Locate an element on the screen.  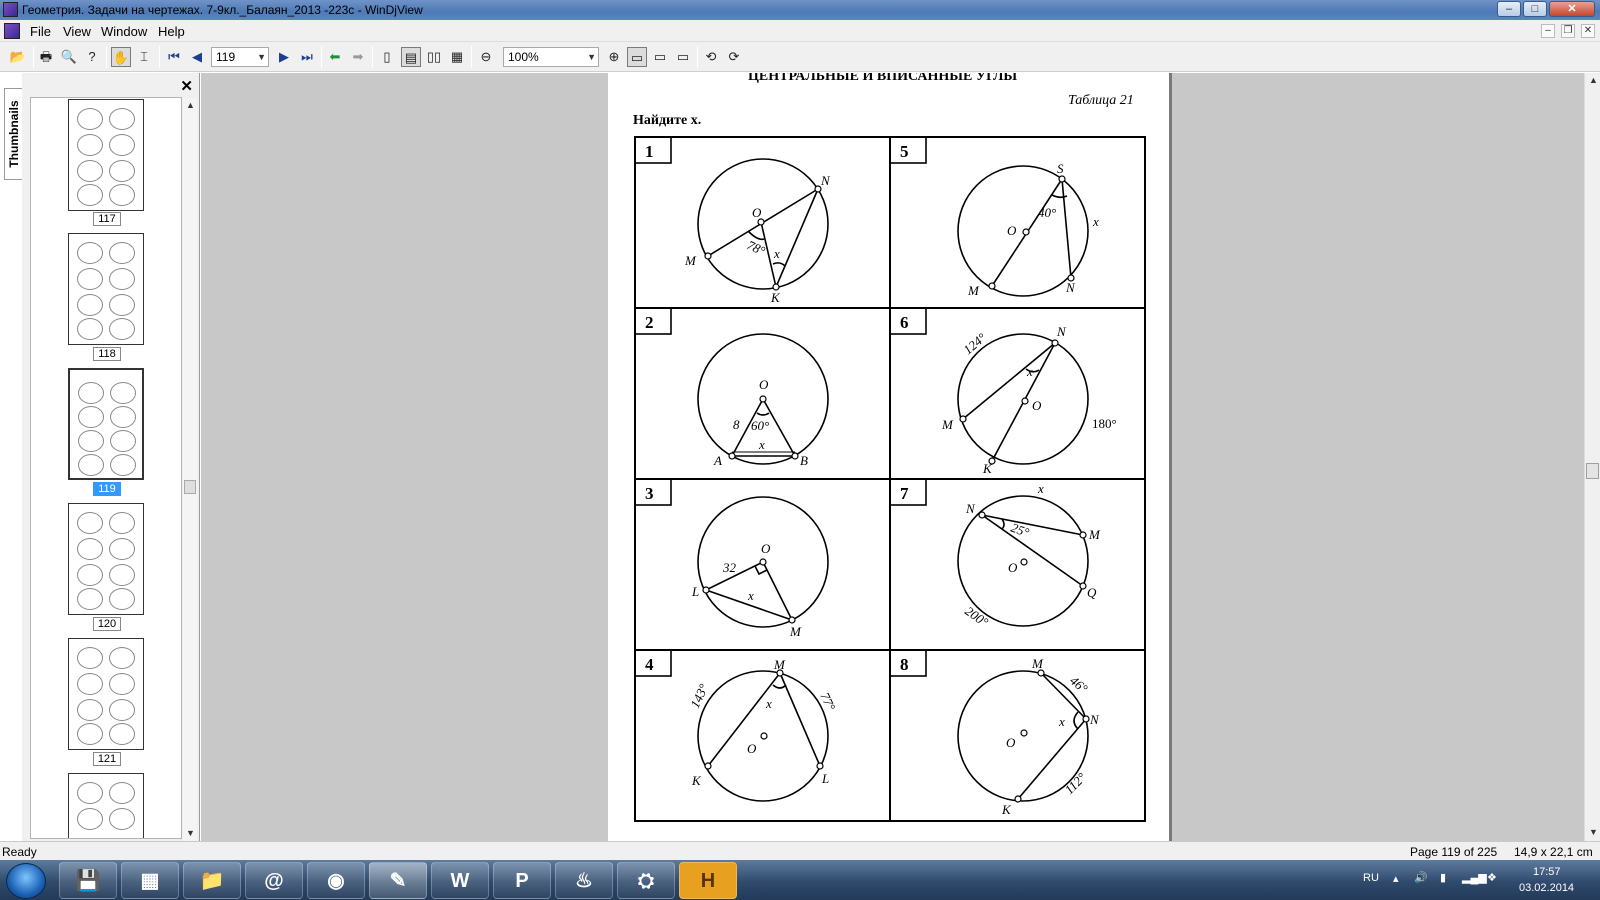
fit-page-icon: ▭ is located at coordinates (637, 57).